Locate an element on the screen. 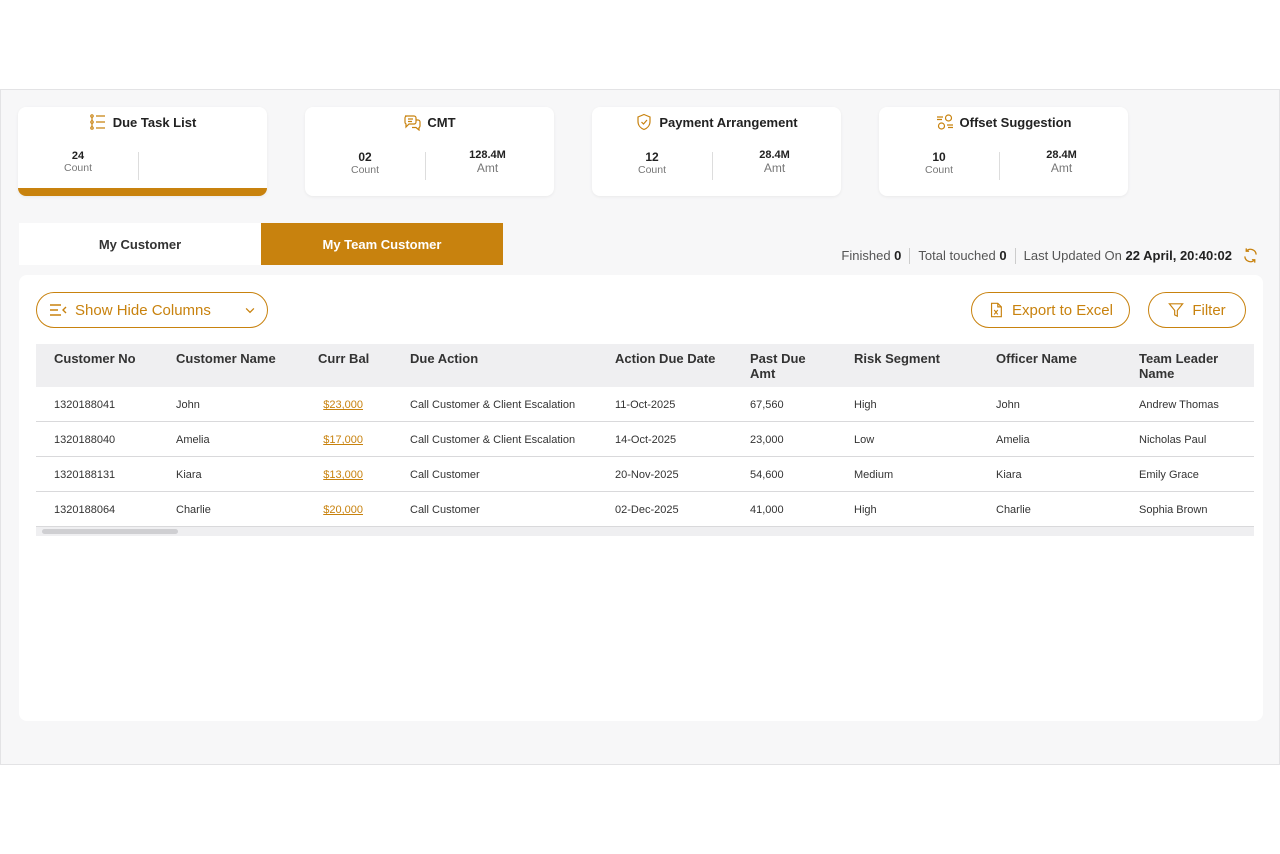  cell-action-due-date: 14-Oct-2025 is located at coordinates (646, 440).